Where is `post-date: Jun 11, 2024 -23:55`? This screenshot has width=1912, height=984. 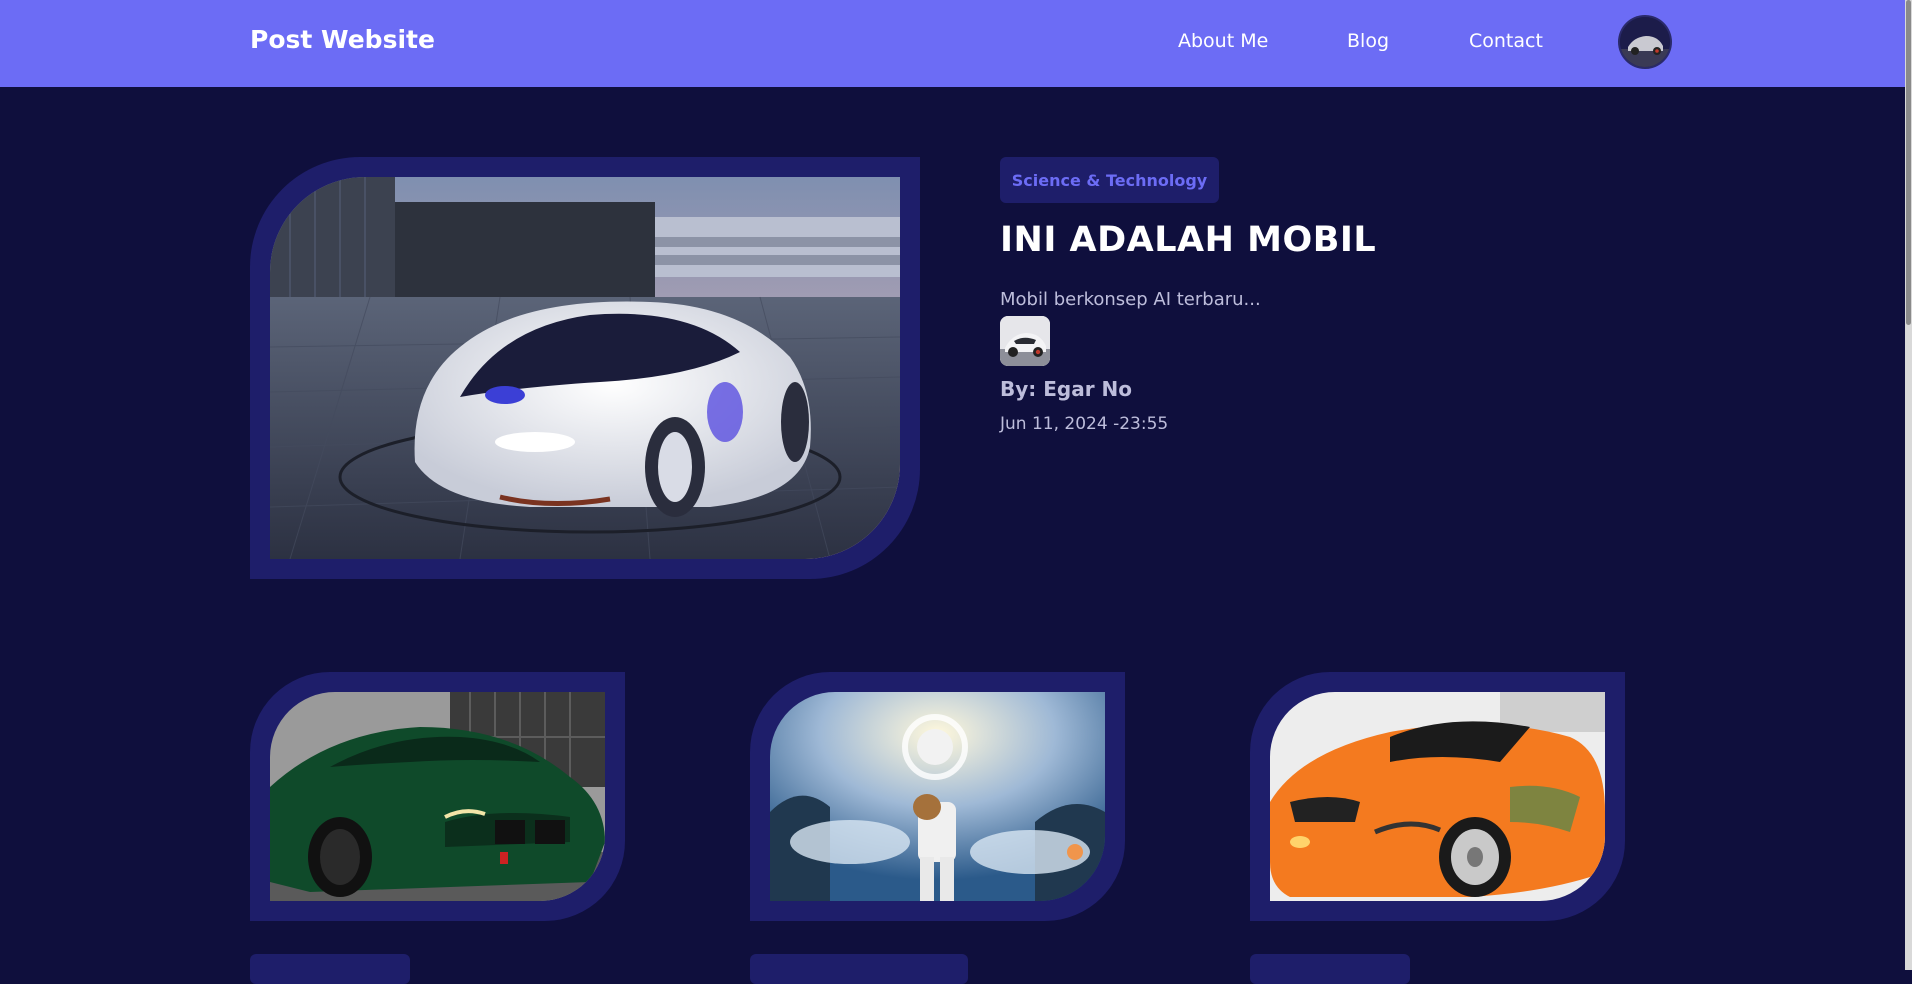
post-date: Jun 11, 2024 -23:55 is located at coordinates (1084, 424).